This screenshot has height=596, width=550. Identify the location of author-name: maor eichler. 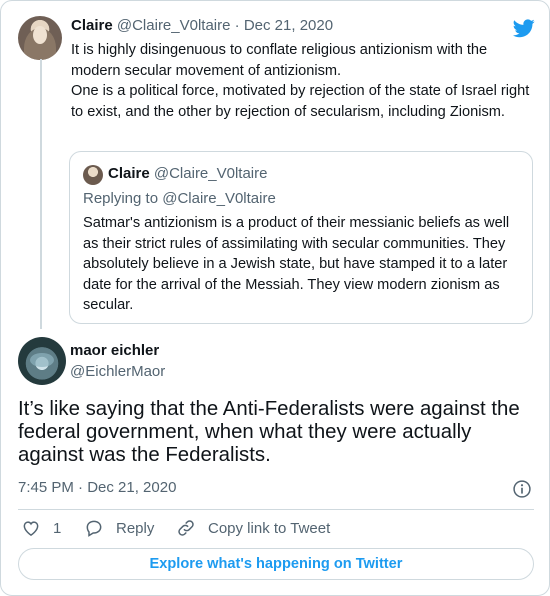
(114, 350).